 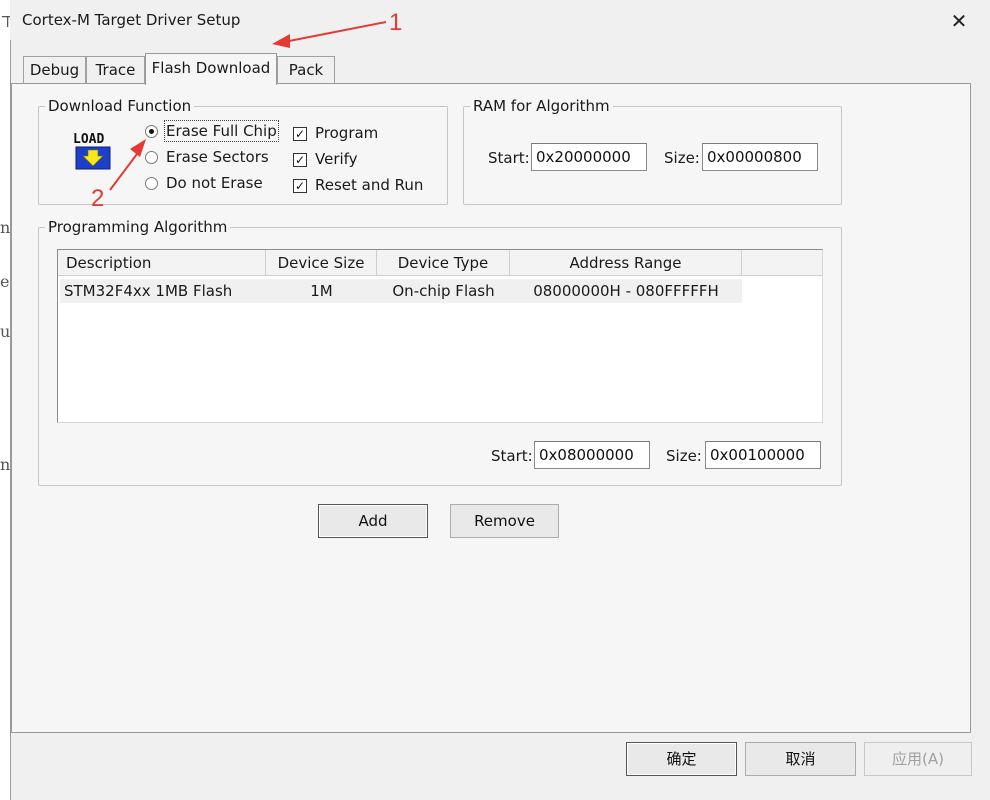 I want to click on tab-flash-download: Flash Download, so click(x=211, y=69).